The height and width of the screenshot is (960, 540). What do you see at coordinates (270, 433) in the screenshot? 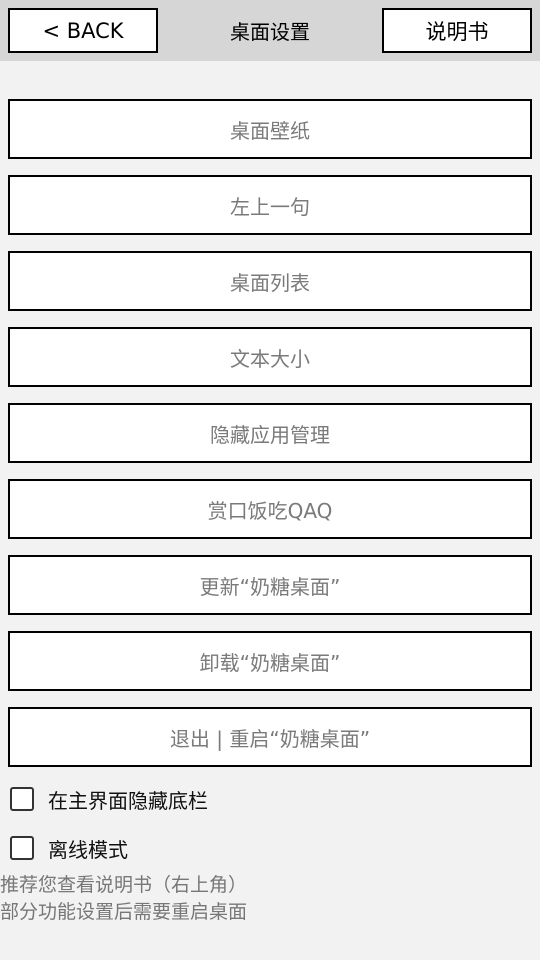
I see `menu-item-hidden-apps: 隐藏应用管理` at bounding box center [270, 433].